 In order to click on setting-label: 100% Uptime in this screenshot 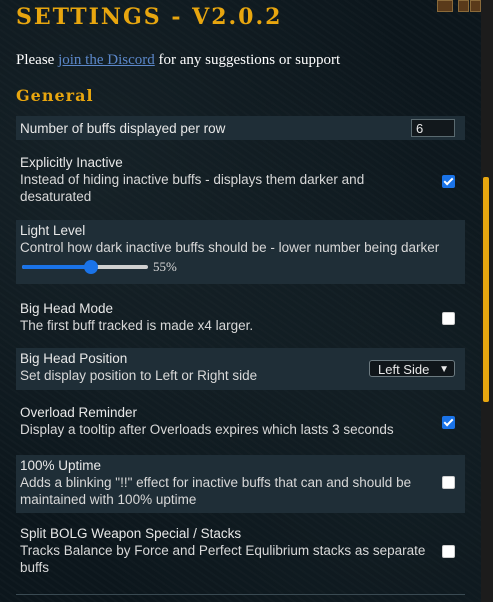, I will do `click(61, 465)`.